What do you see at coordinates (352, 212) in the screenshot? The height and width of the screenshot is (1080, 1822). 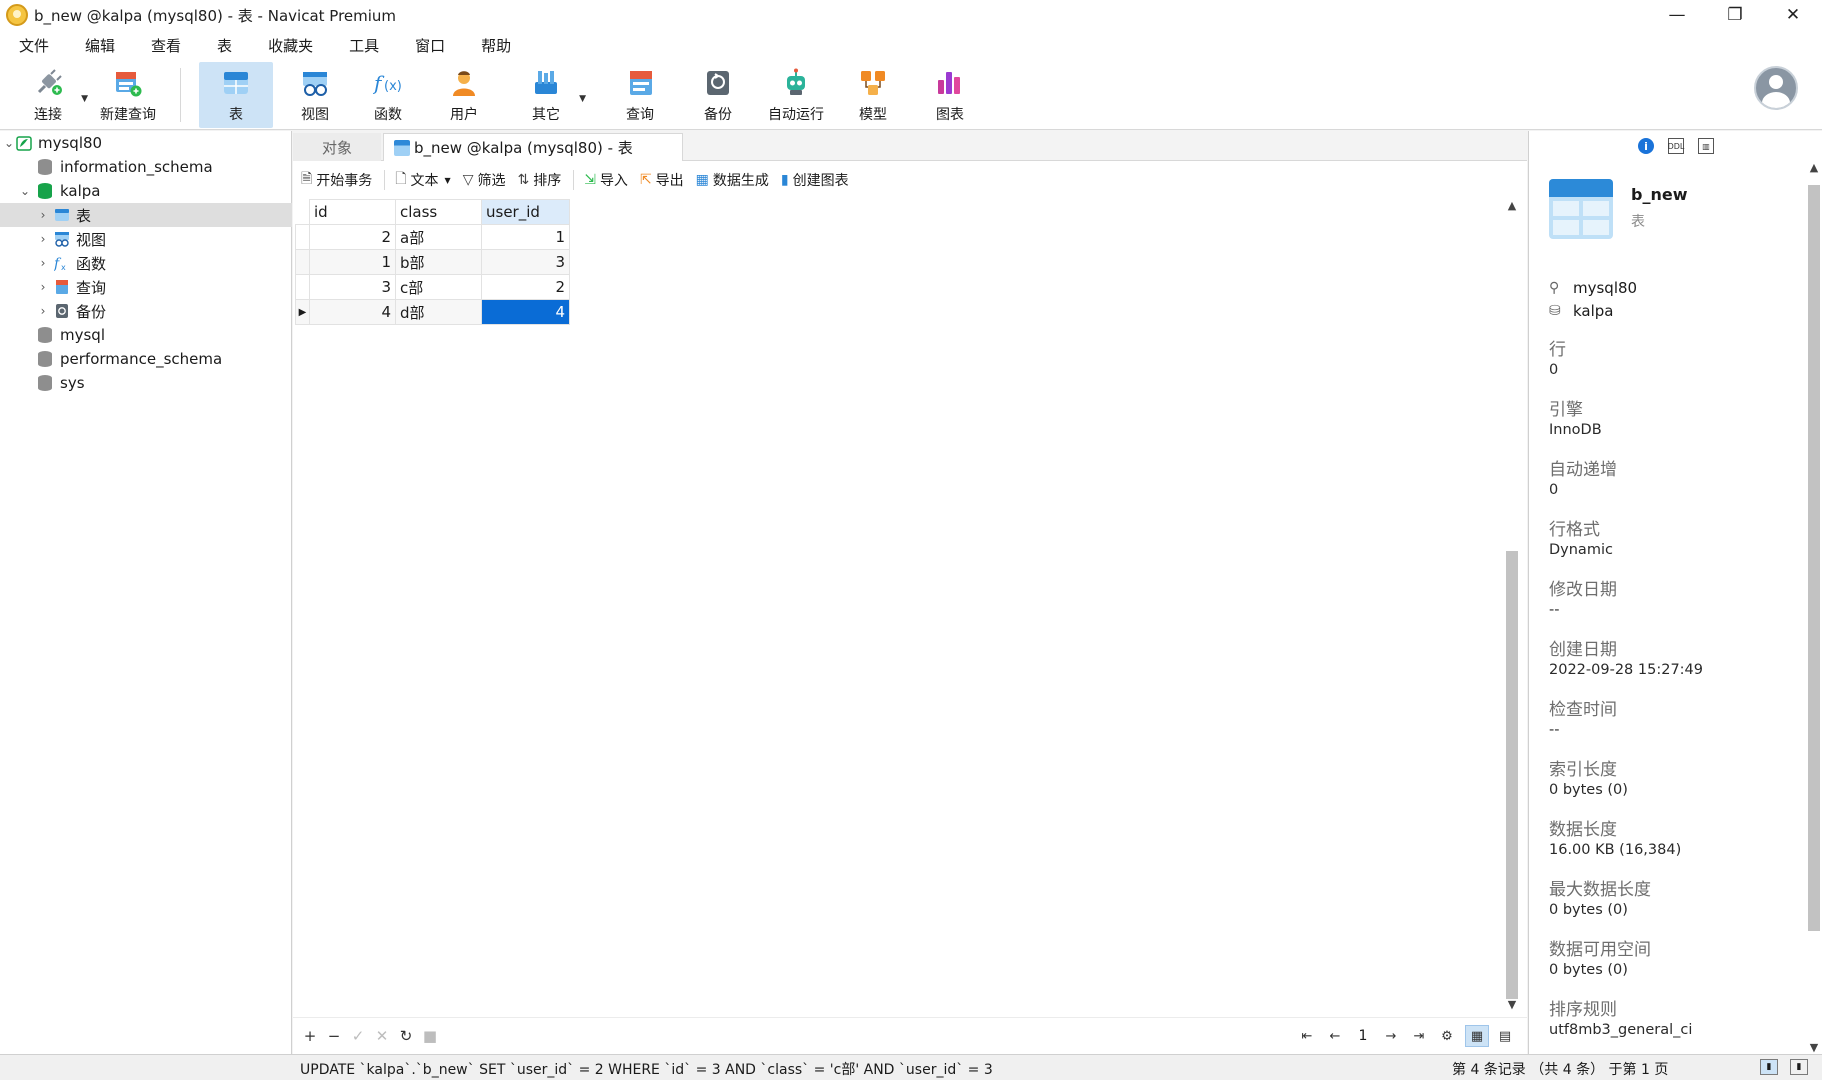 I see `column-header-id: id` at bounding box center [352, 212].